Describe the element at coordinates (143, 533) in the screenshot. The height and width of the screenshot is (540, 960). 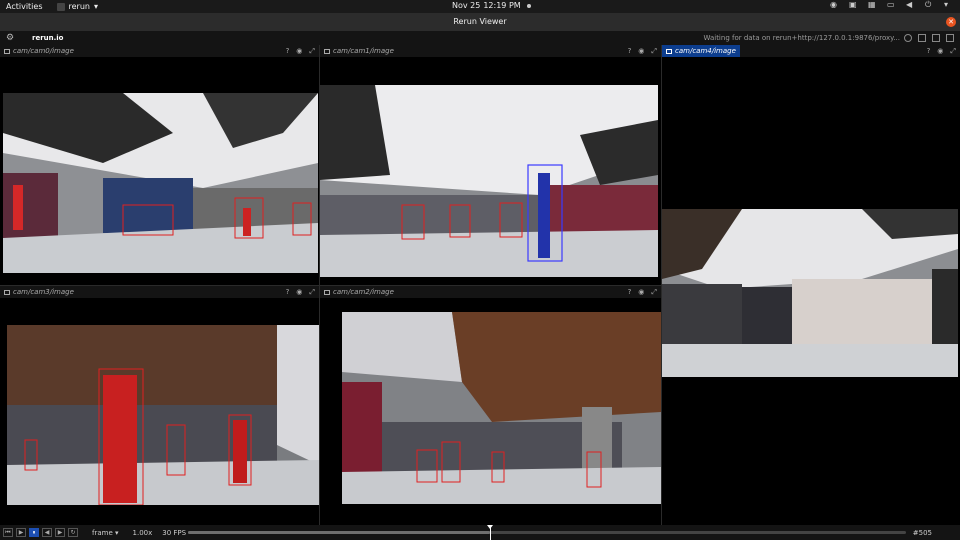
I see `playback-speed: 1.00x` at that location.